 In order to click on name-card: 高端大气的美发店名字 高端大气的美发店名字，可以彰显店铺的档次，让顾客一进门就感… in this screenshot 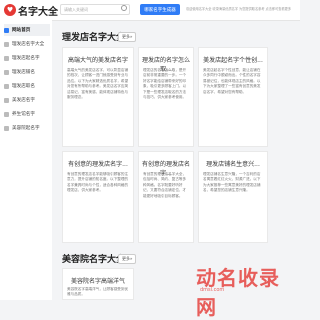, I will do `click(98, 97)`.